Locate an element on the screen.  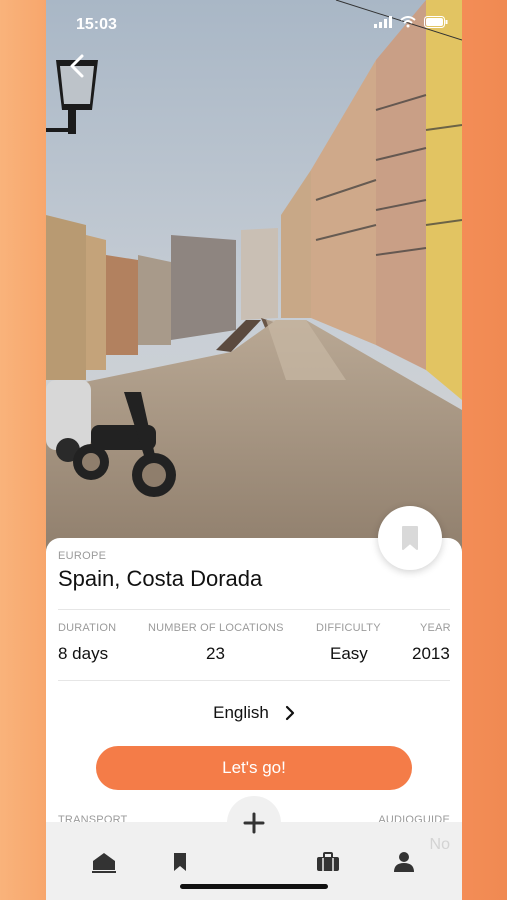
tab-profile is located at coordinates (404, 862).